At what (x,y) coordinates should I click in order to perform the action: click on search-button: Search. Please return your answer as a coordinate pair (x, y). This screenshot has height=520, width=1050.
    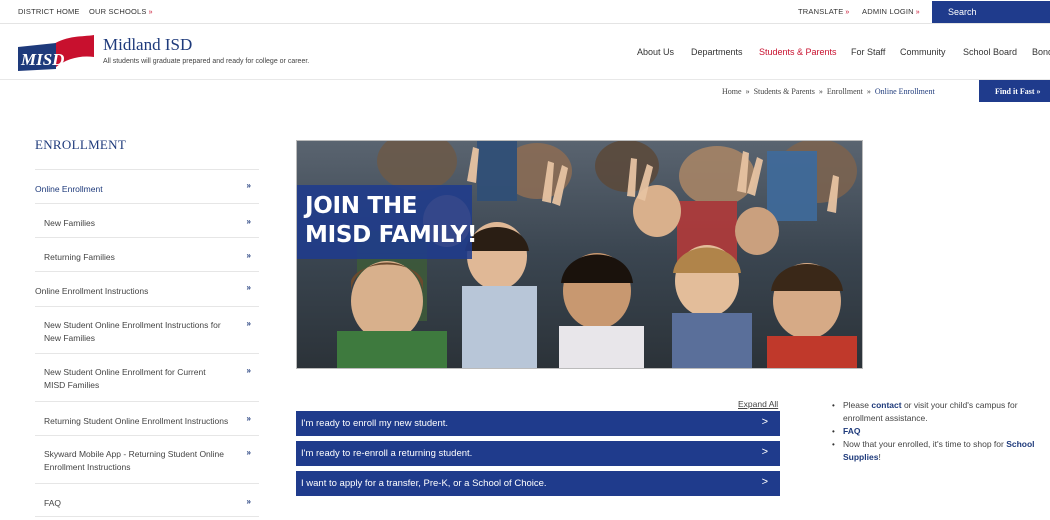
    Looking at the image, I should click on (991, 12).